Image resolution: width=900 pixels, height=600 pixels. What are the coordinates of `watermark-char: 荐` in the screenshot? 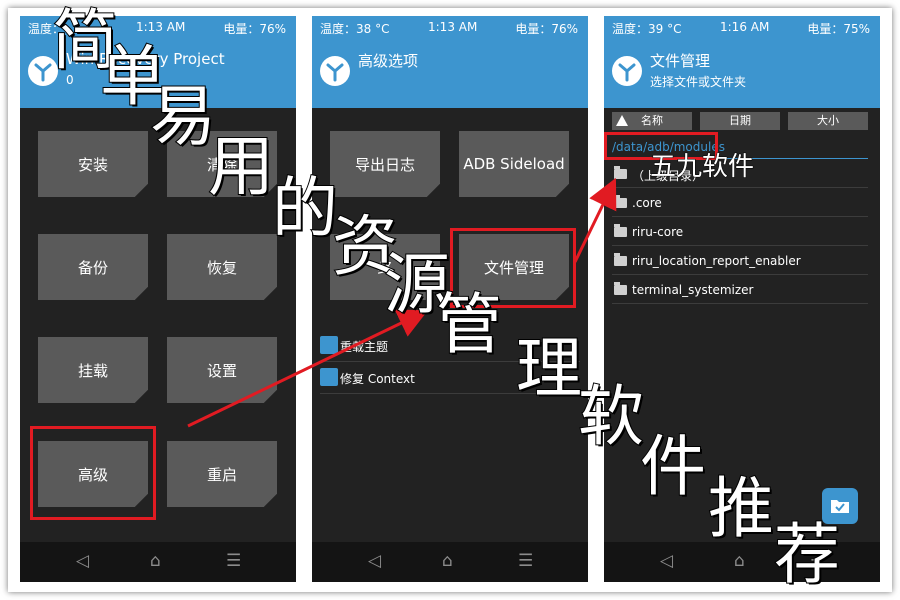 It's located at (807, 554).